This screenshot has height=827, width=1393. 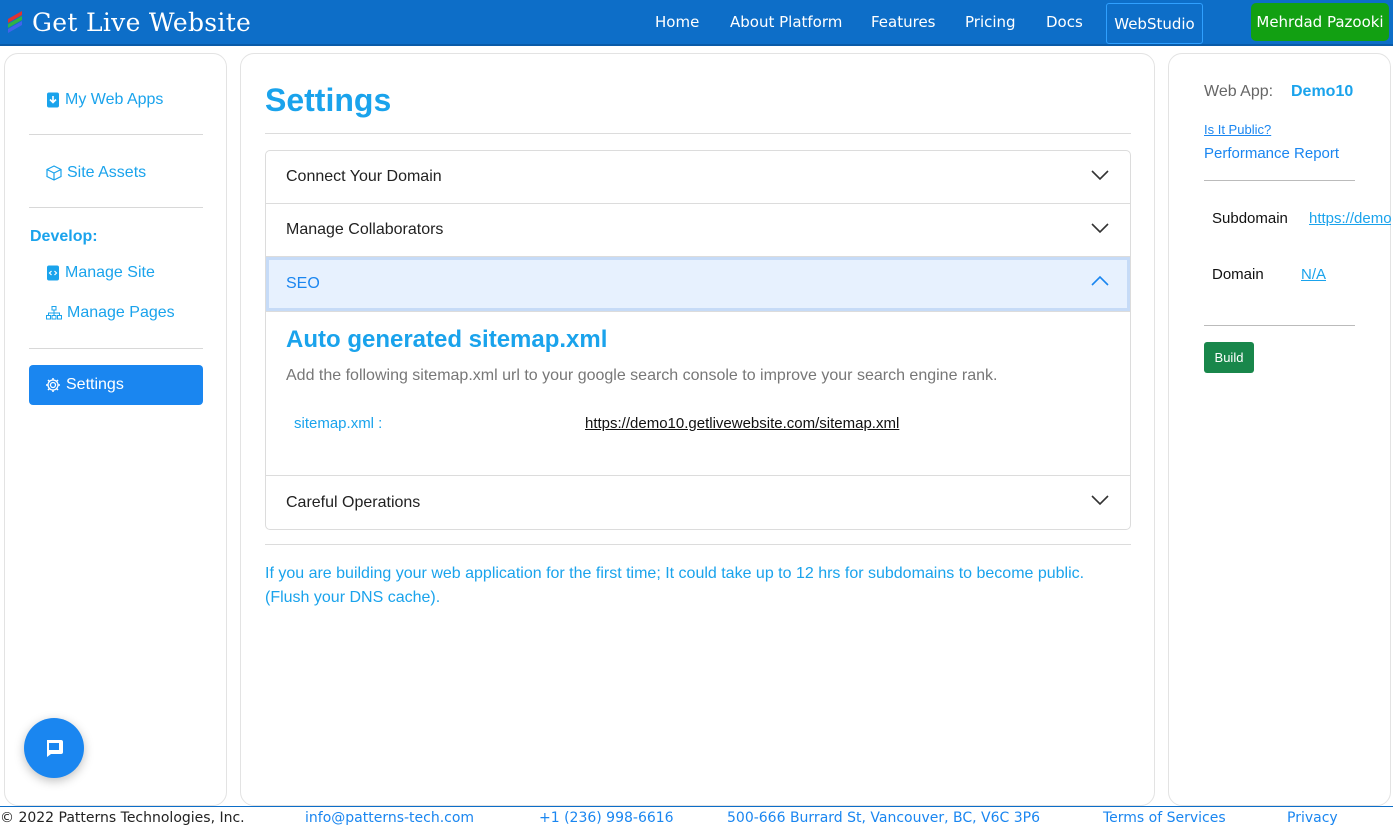 I want to click on sidebar-item-label: Manage Site, so click(x=110, y=272).